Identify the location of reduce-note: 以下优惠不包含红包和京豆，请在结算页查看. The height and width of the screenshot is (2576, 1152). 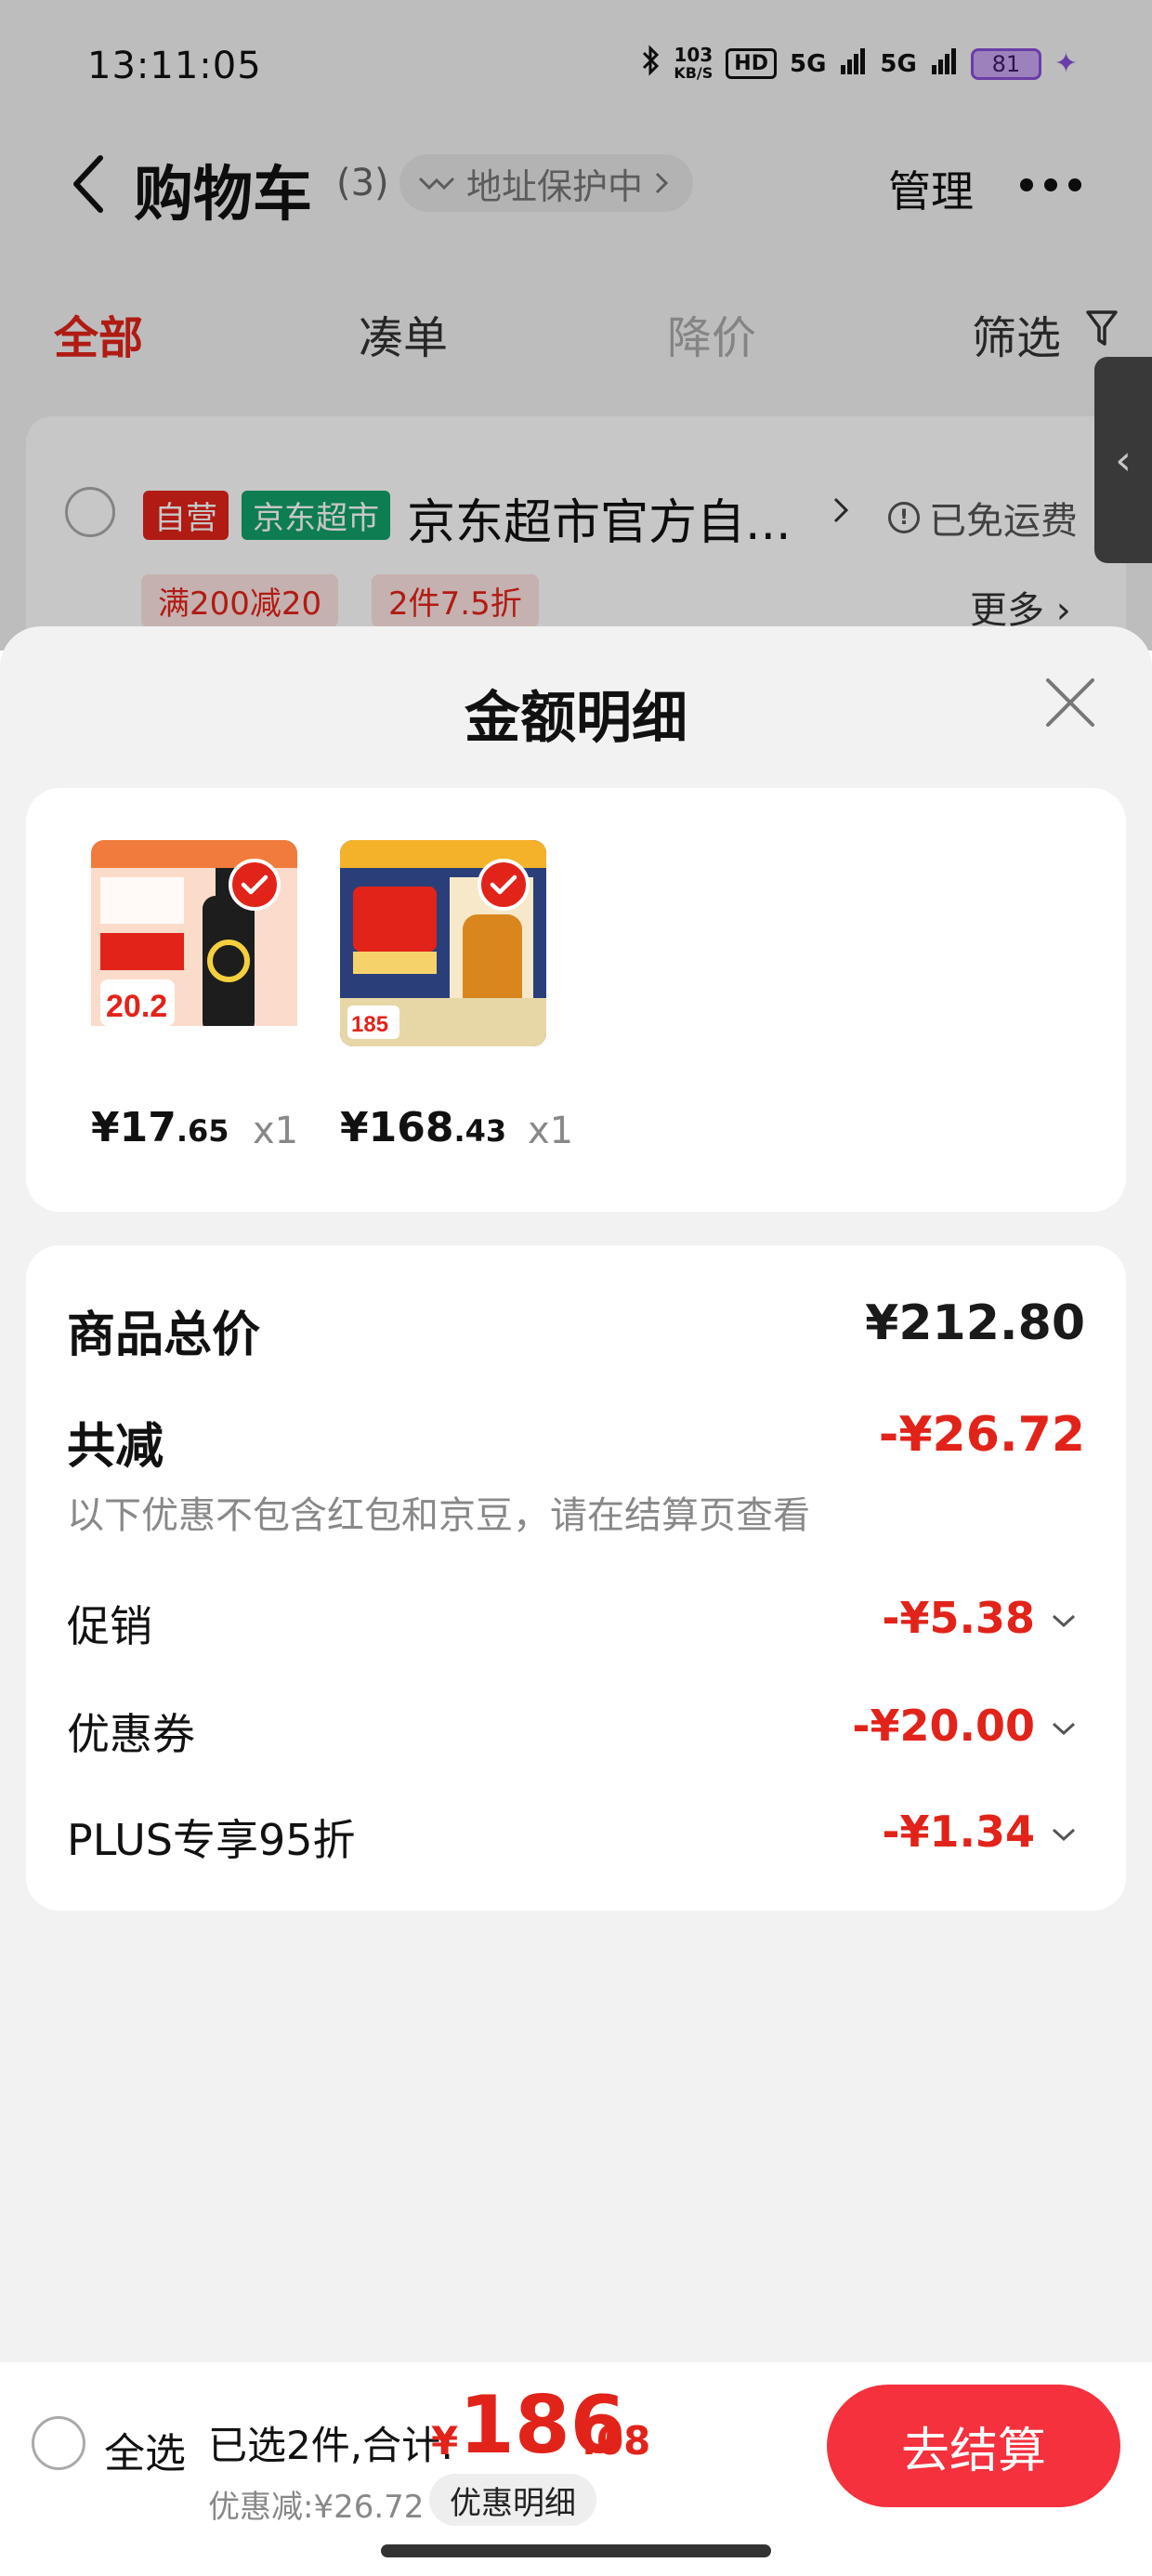
(438, 1515).